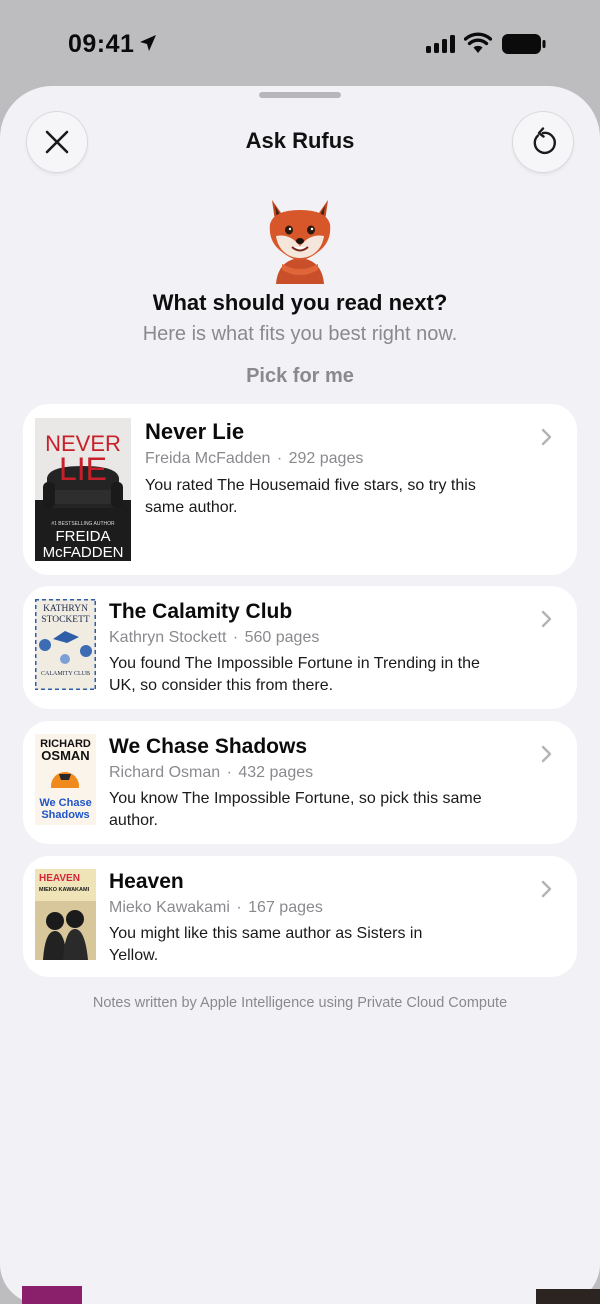 The height and width of the screenshot is (1304, 600). I want to click on cover-title-line3: We Chase, so click(65, 803).